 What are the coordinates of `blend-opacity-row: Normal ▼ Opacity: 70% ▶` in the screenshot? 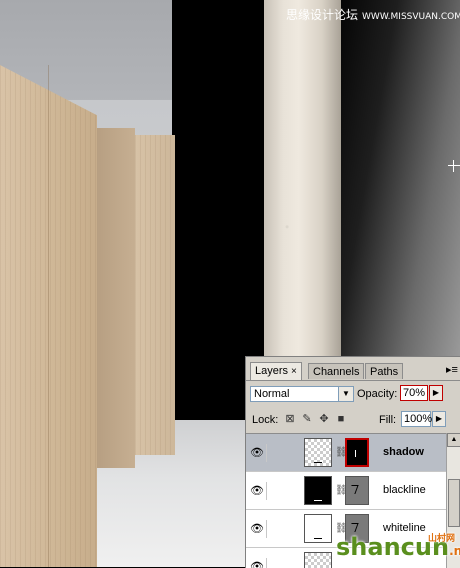 It's located at (353, 395).